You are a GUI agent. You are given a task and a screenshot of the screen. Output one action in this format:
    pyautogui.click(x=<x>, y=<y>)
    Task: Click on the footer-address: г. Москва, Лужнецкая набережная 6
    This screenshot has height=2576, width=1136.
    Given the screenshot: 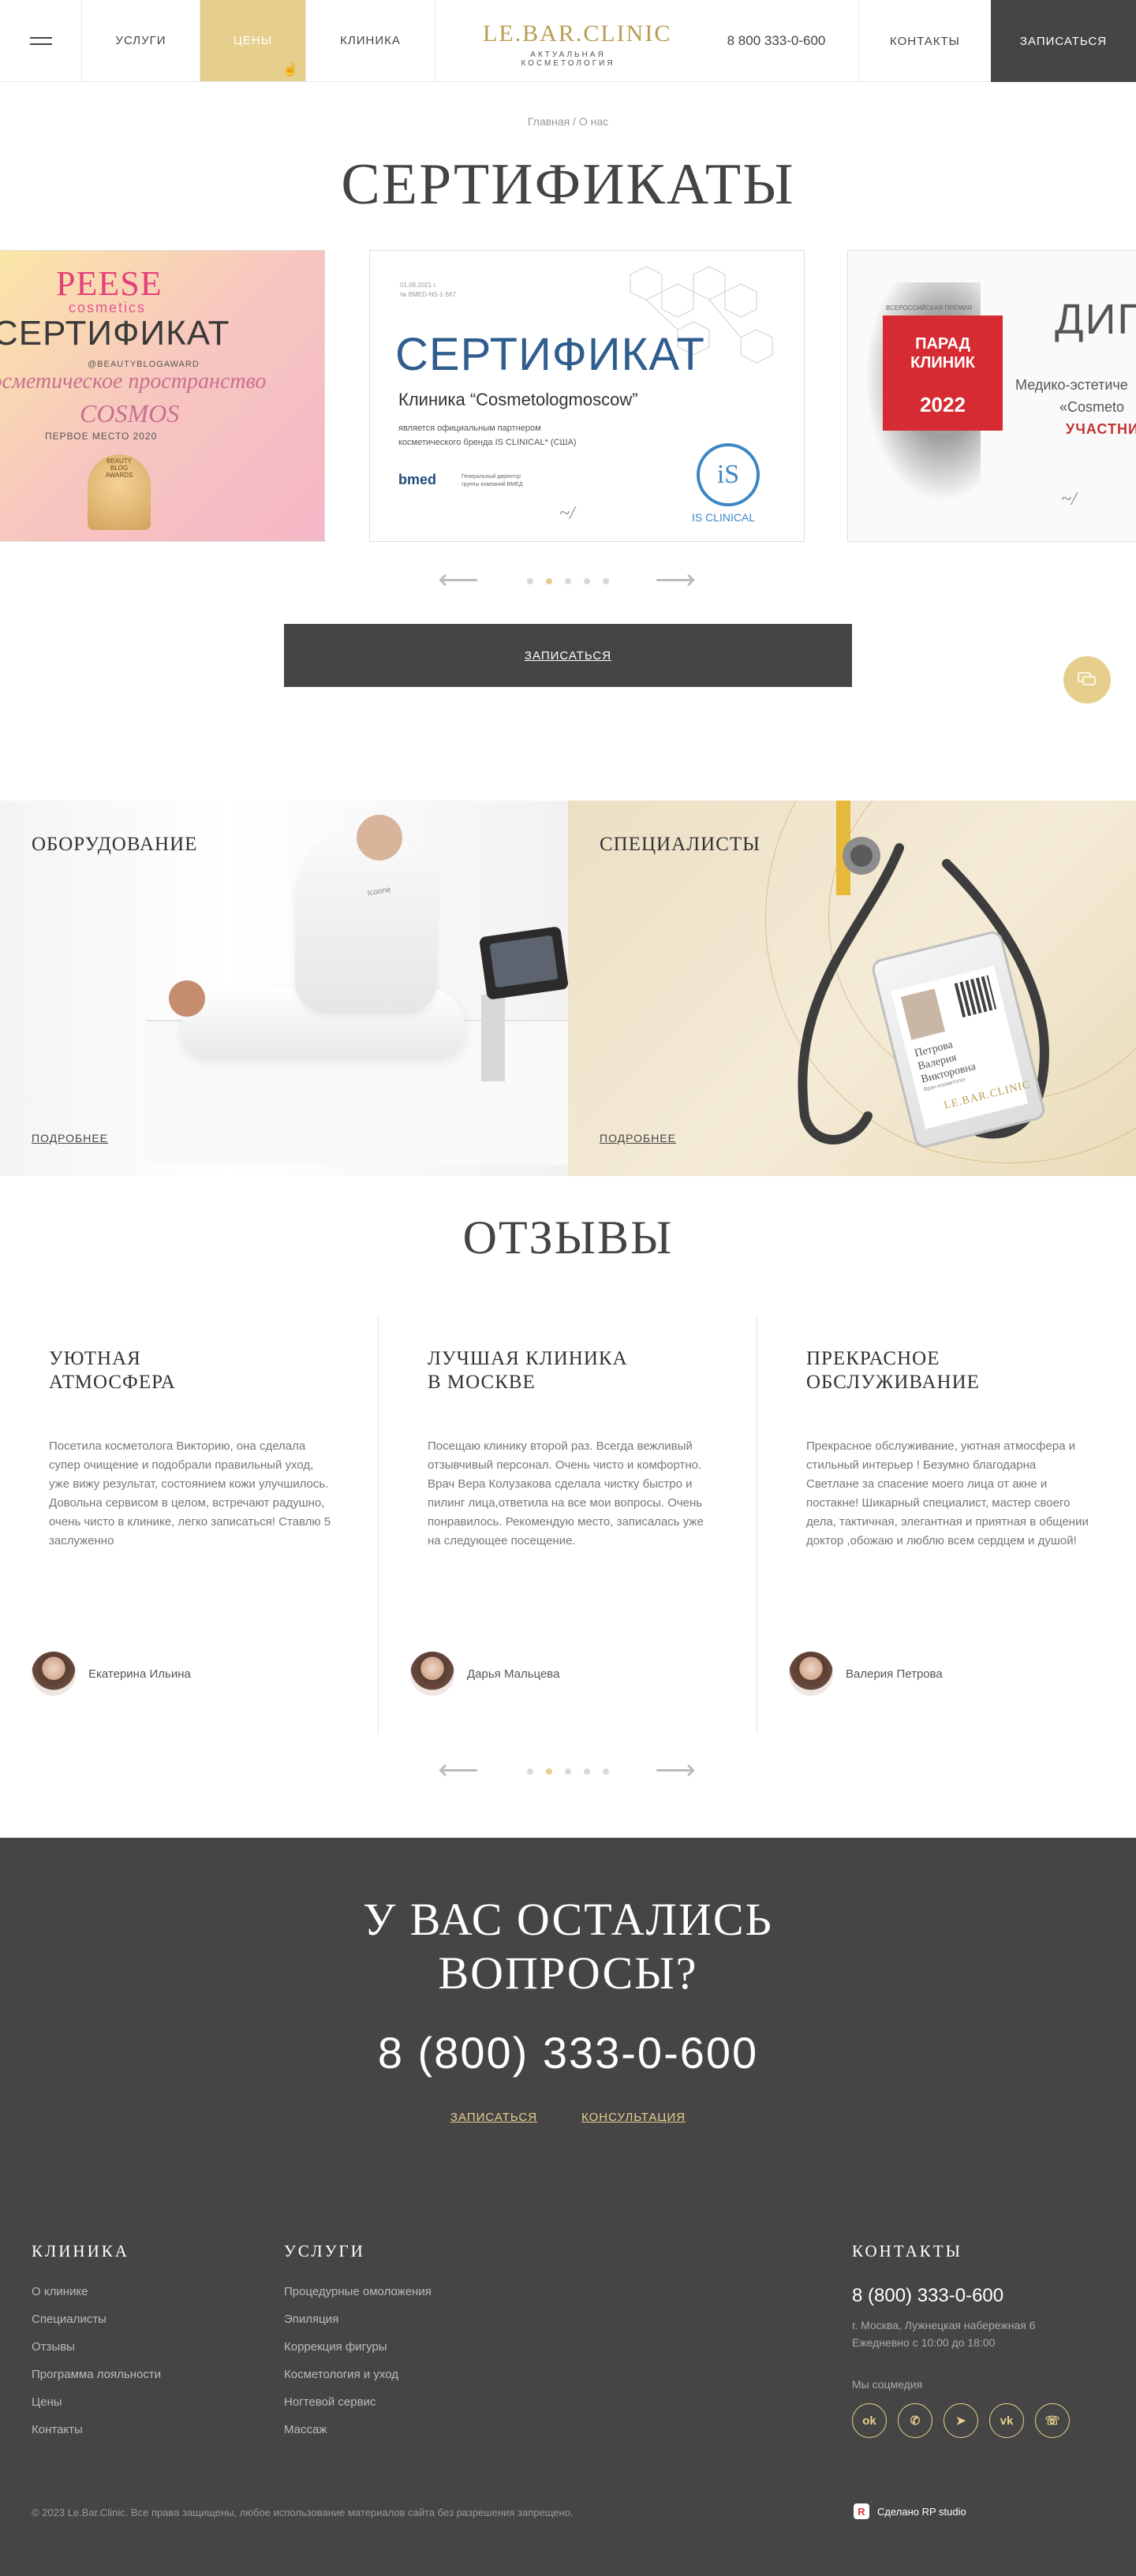 What is the action you would take?
    pyautogui.click(x=944, y=2325)
    